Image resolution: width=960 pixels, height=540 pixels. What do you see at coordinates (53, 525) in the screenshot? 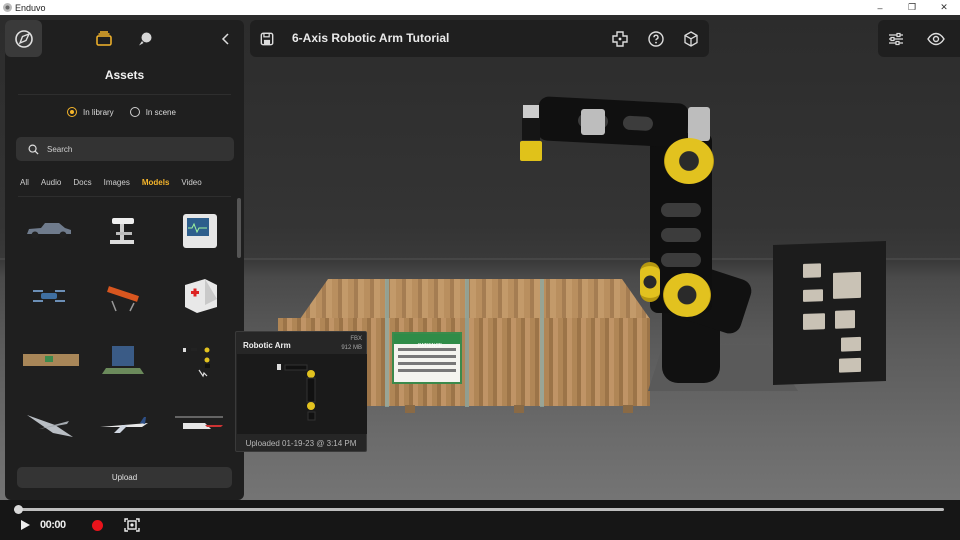
I see `time-display: 00:00` at bounding box center [53, 525].